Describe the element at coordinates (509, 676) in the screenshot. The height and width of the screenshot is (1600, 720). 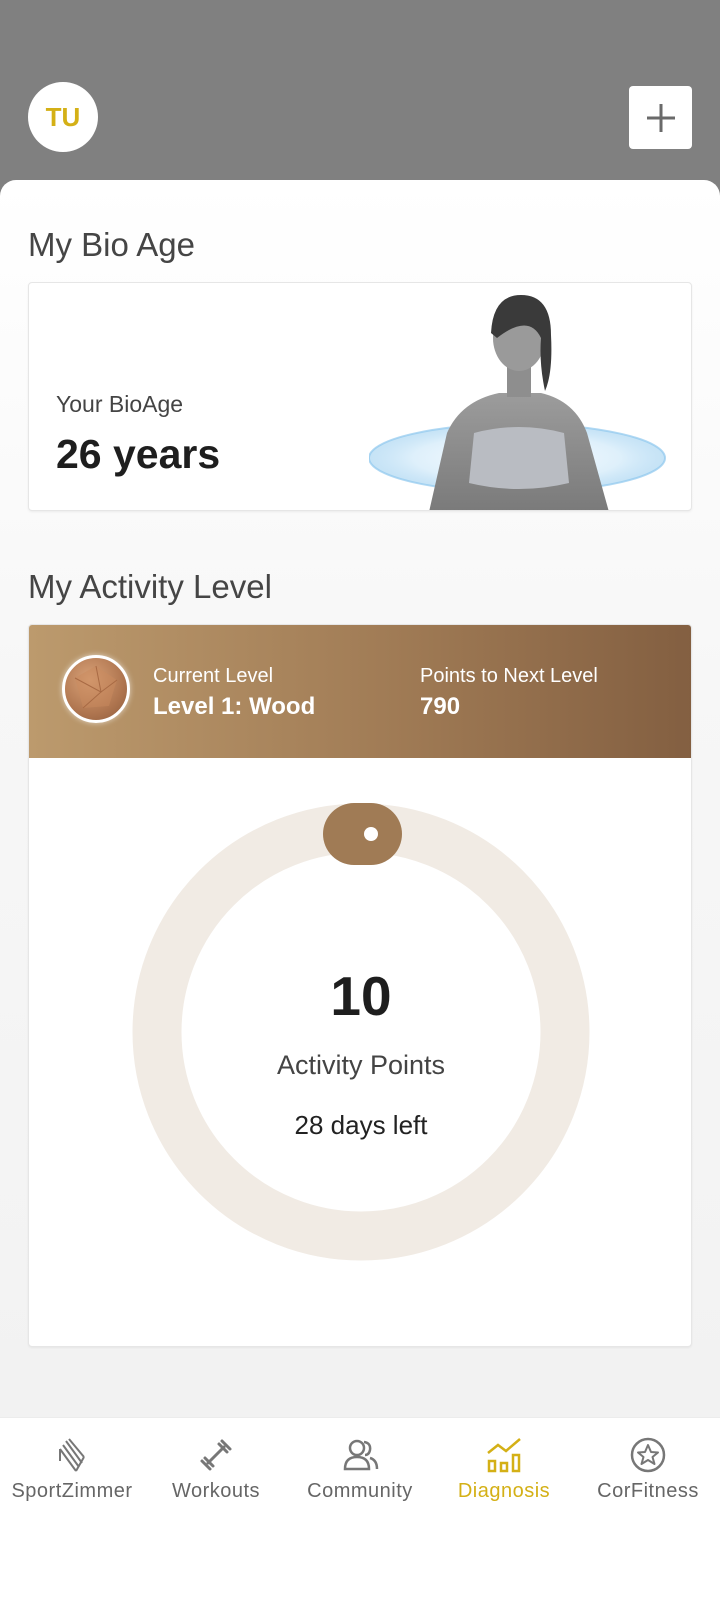
I see `next-level-caption: Points to Next Level` at that location.